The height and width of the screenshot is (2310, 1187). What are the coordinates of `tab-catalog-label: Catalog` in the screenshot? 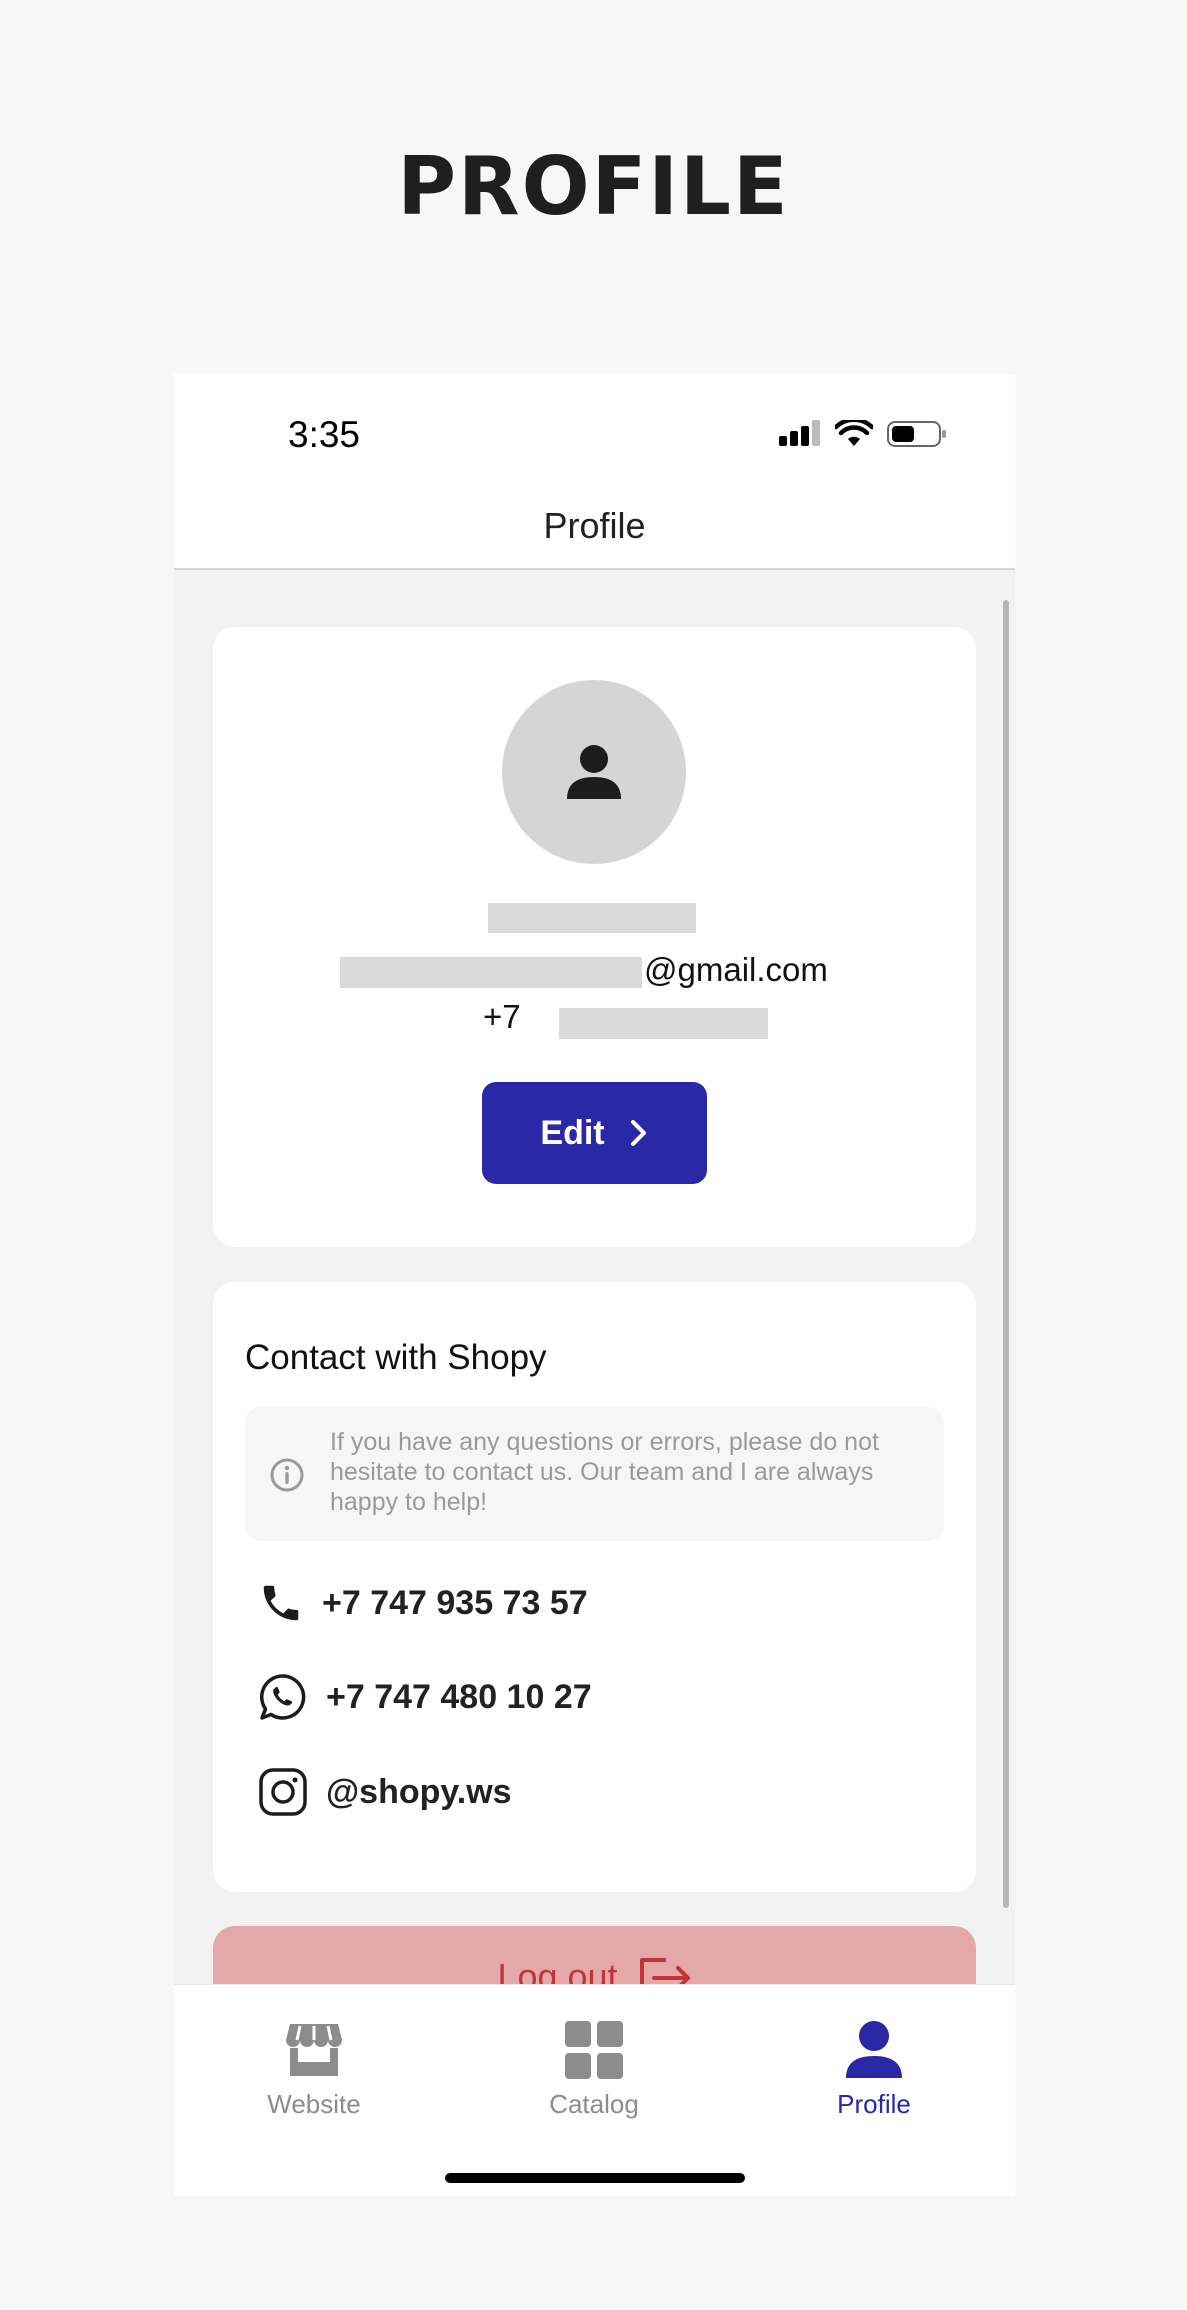 It's located at (594, 2104).